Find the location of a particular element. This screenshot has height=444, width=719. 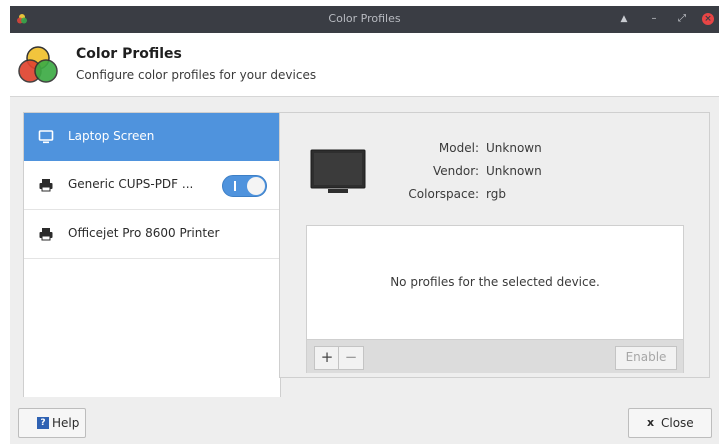

minimize-button: – is located at coordinates (654, 19).